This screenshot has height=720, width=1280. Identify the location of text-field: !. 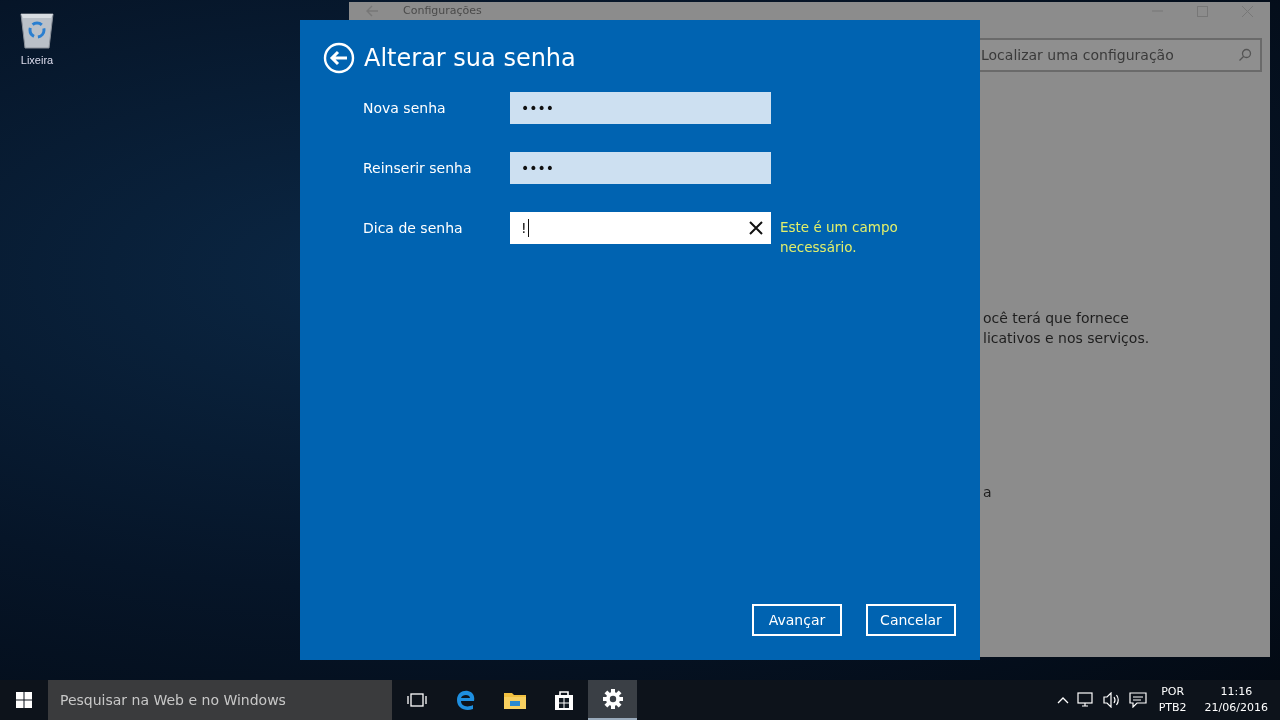
(640, 228).